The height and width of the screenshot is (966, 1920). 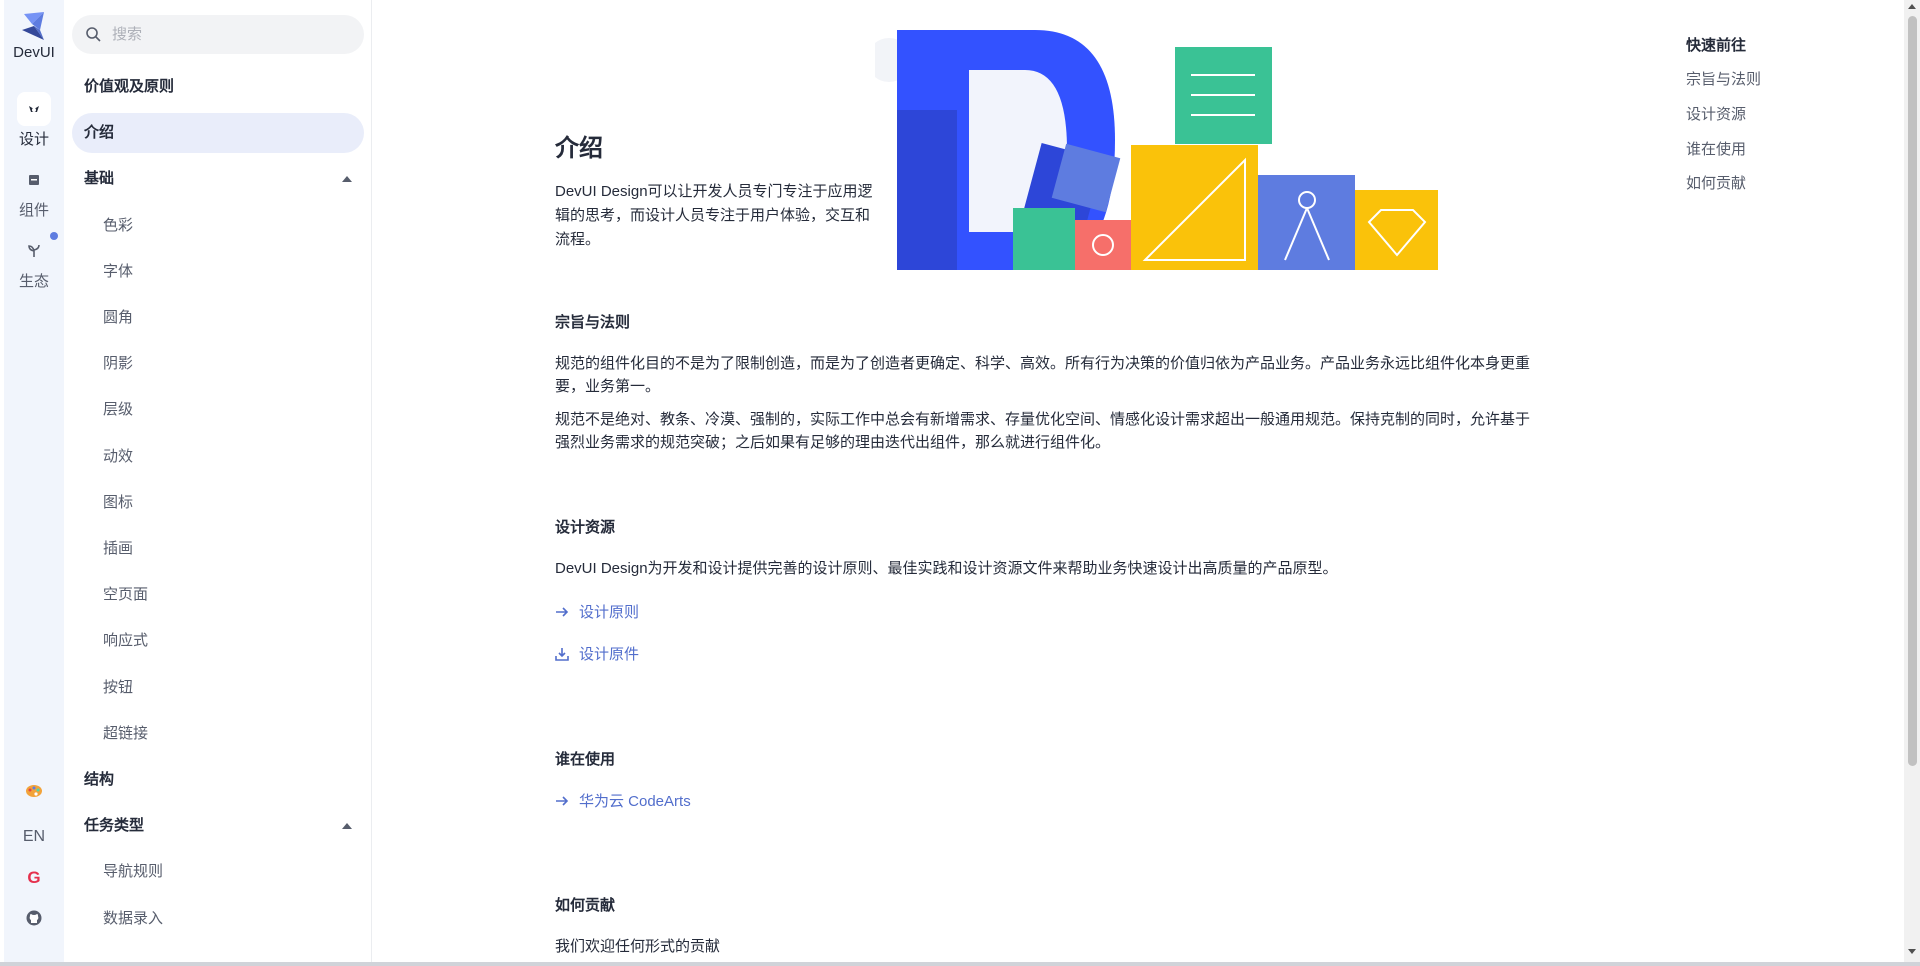 I want to click on sidebar-item: 数据录入, so click(x=218, y=919).